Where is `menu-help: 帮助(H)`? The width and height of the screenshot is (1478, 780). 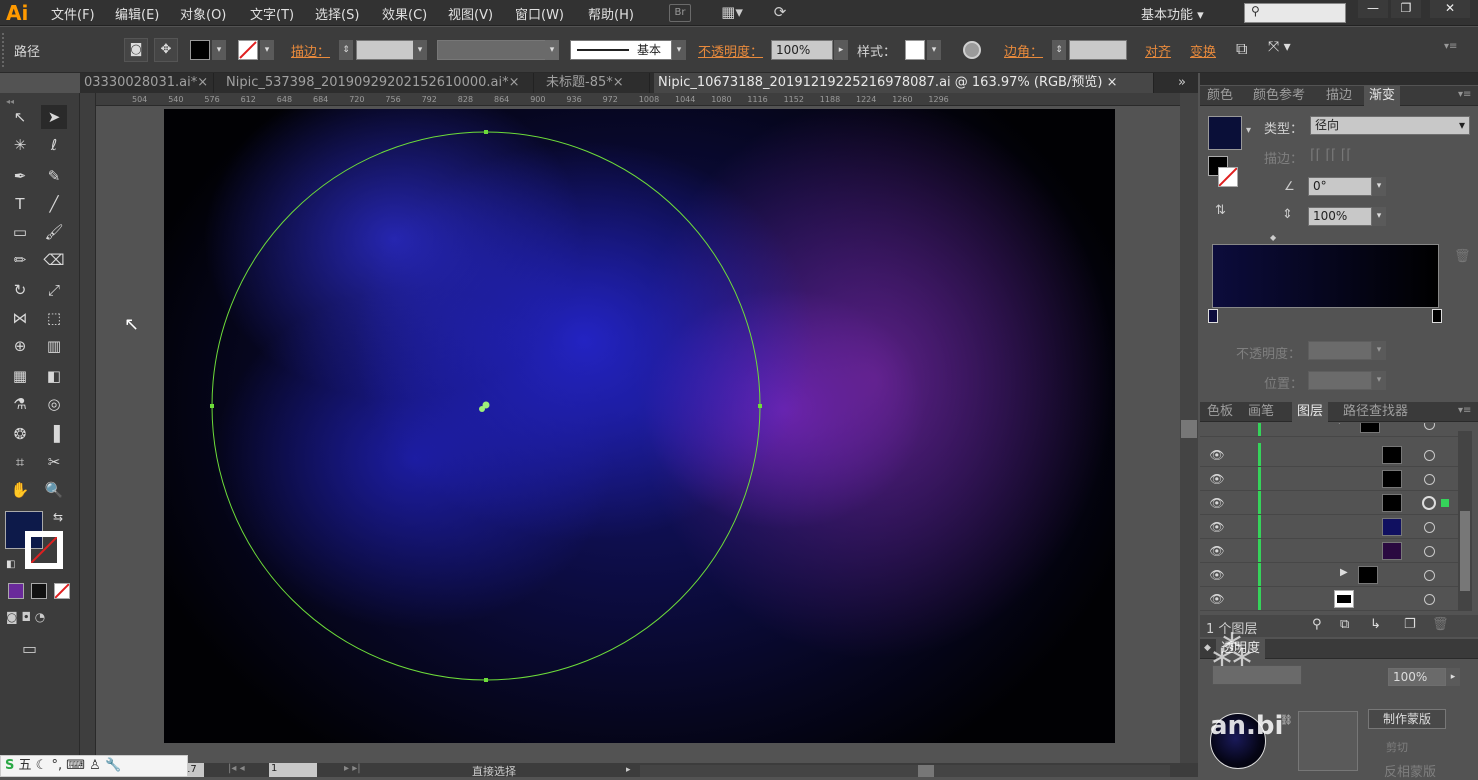 menu-help: 帮助(H) is located at coordinates (611, 13).